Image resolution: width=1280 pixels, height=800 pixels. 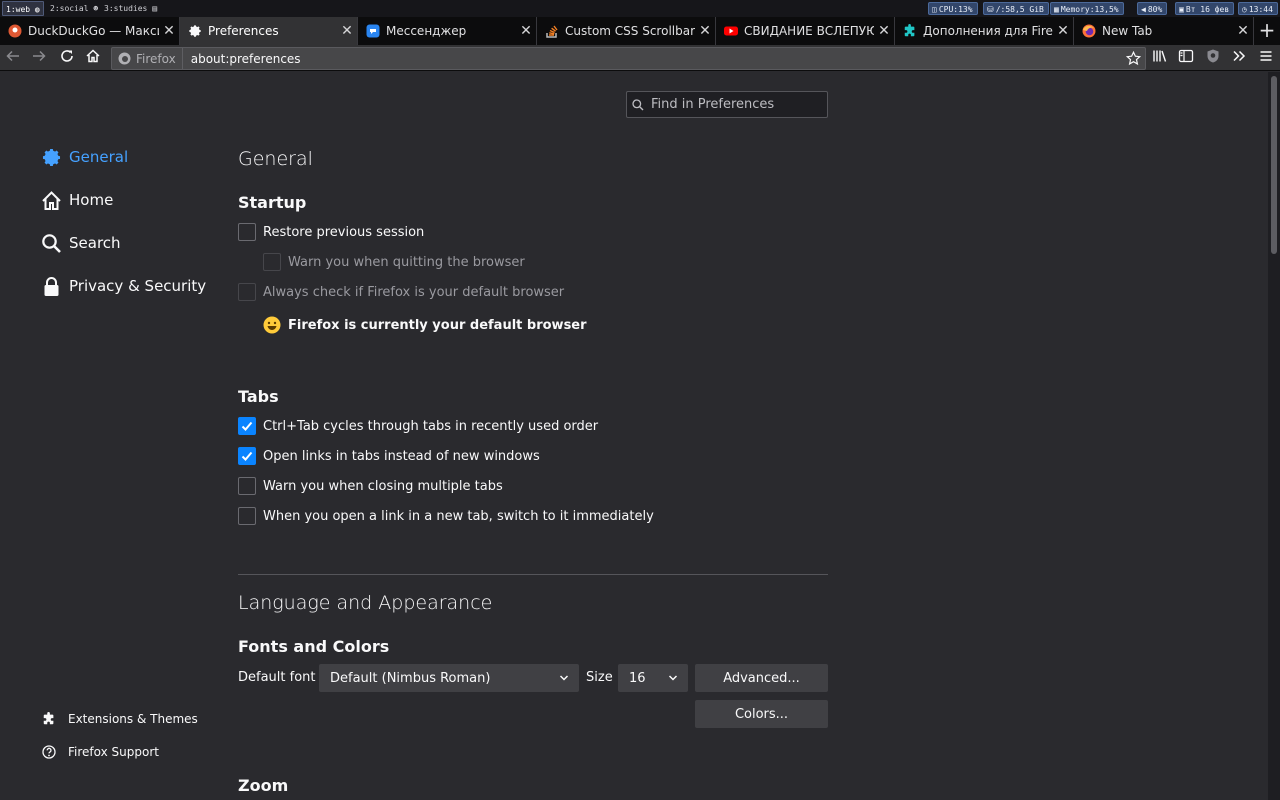 I want to click on default-font-select: Default (Nimbus Roman), so click(x=449, y=678).